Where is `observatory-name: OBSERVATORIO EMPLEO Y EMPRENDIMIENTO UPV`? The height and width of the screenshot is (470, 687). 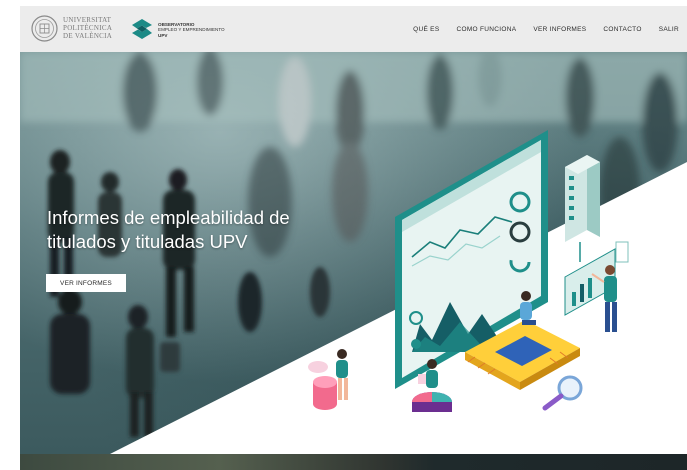 observatory-name: OBSERVATORIO EMPLEO Y EMPRENDIMIENTO UPV is located at coordinates (191, 30).